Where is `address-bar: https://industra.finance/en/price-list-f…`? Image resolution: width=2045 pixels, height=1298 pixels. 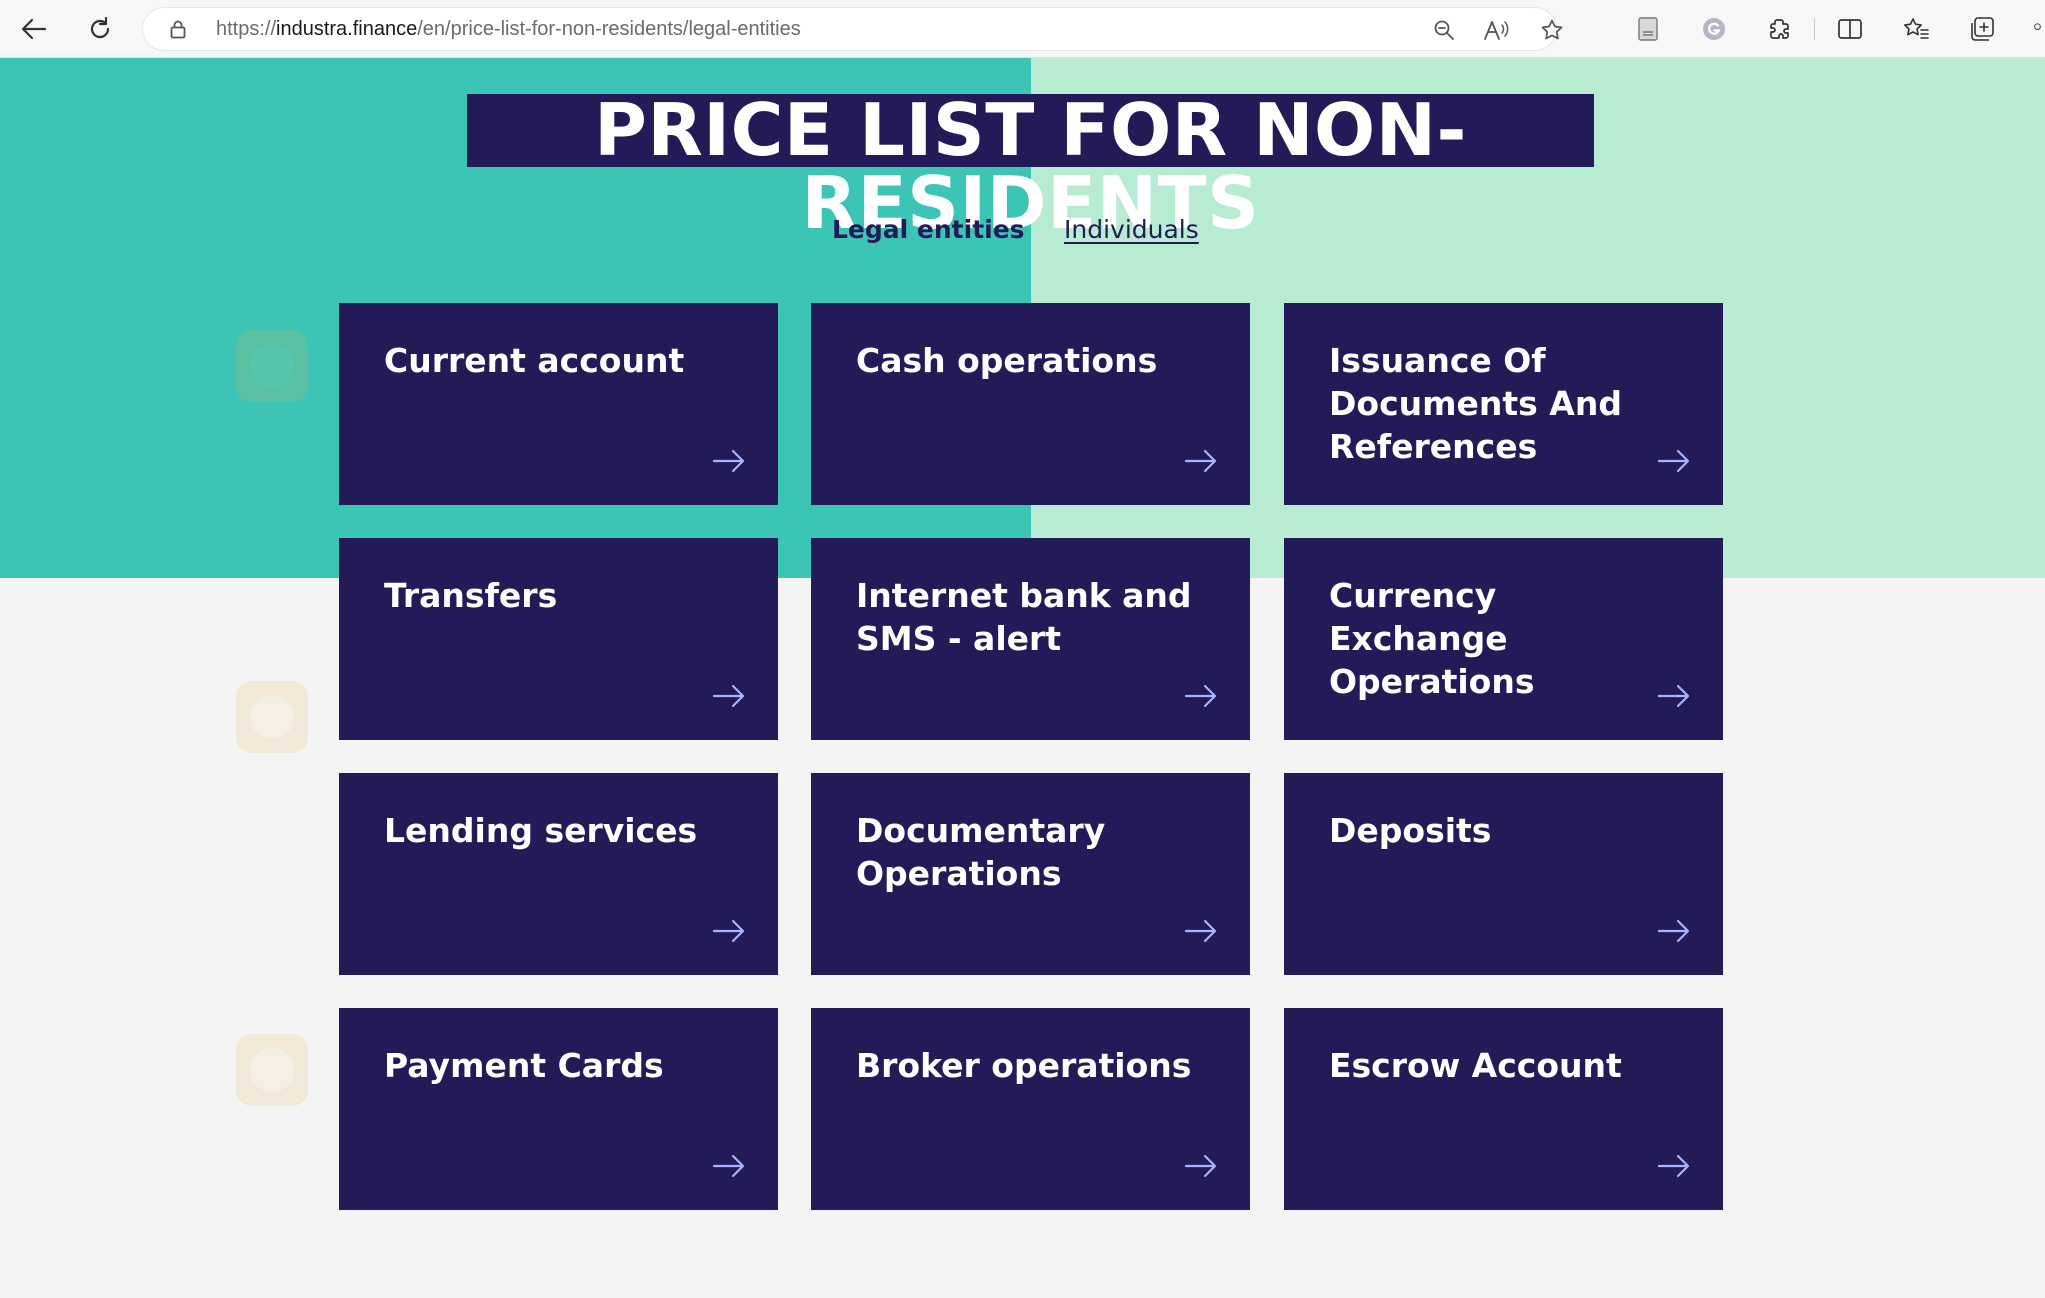 address-bar: https://industra.finance/en/price-list-f… is located at coordinates (852, 29).